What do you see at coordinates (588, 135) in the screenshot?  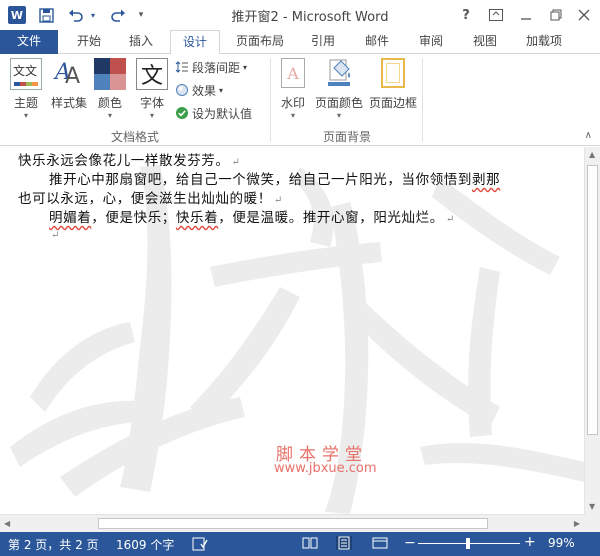 I see `collapse-ribbon-icon: ∧` at bounding box center [588, 135].